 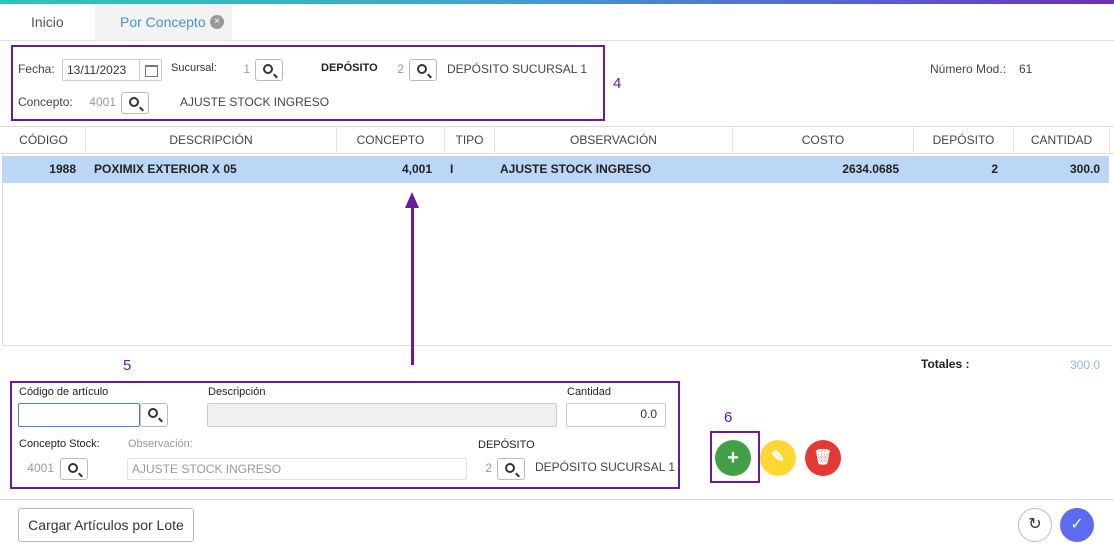 I want to click on totales-label: Totales :, so click(x=945, y=364).